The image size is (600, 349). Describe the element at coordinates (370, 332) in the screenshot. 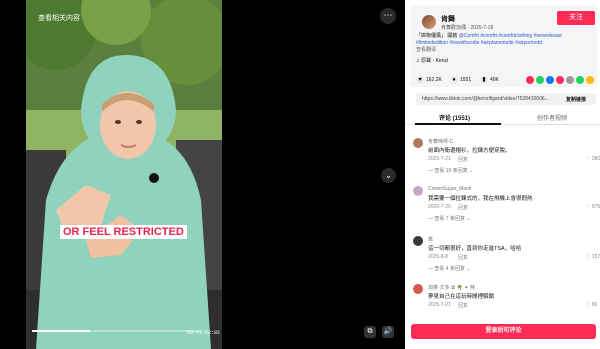

I see `picture-in-picture-icon: ⧉` at that location.